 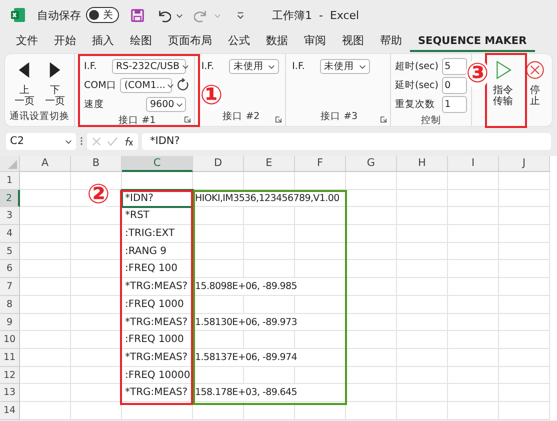 What do you see at coordinates (503, 93) in the screenshot?
I see `send-command-button: 指令 传输` at bounding box center [503, 93].